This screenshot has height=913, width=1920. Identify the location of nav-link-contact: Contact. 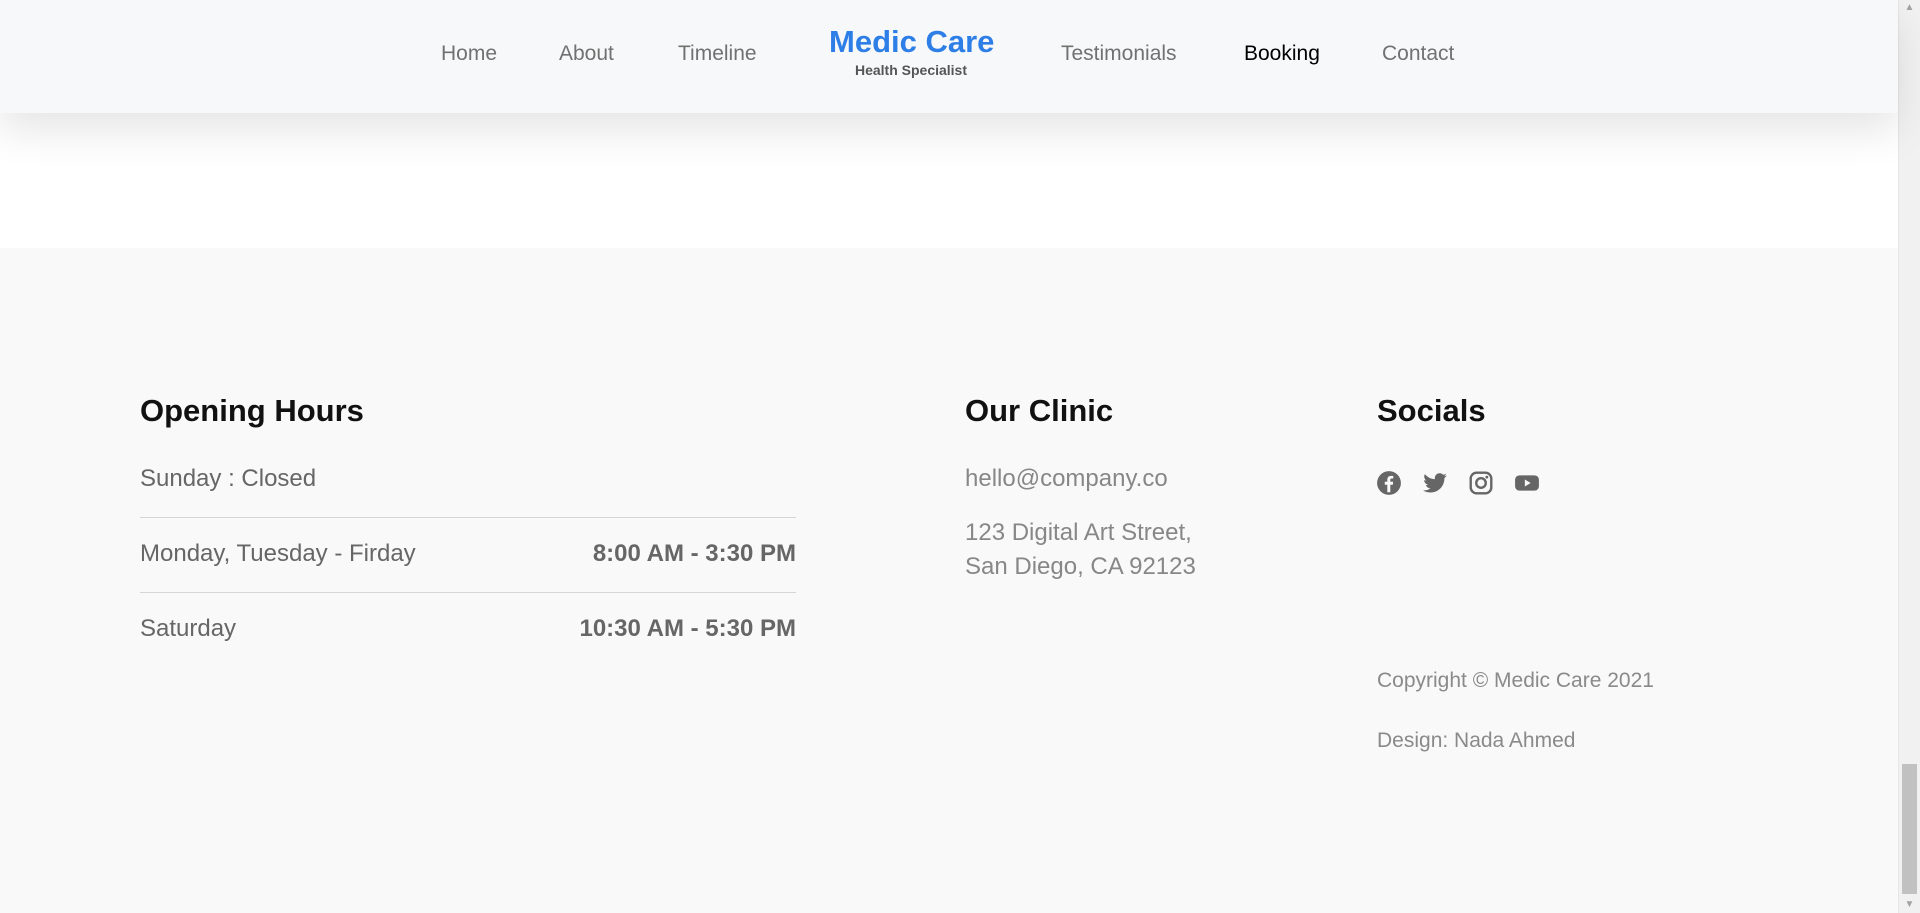
(1418, 54).